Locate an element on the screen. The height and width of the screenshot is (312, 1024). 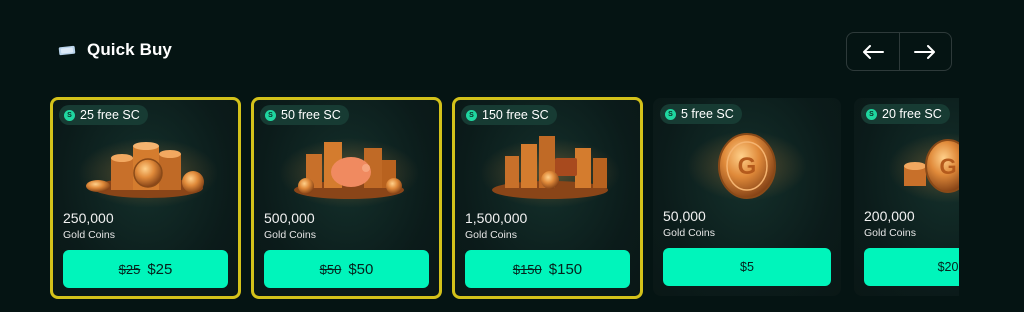
sale-price: $25 is located at coordinates (160, 269).